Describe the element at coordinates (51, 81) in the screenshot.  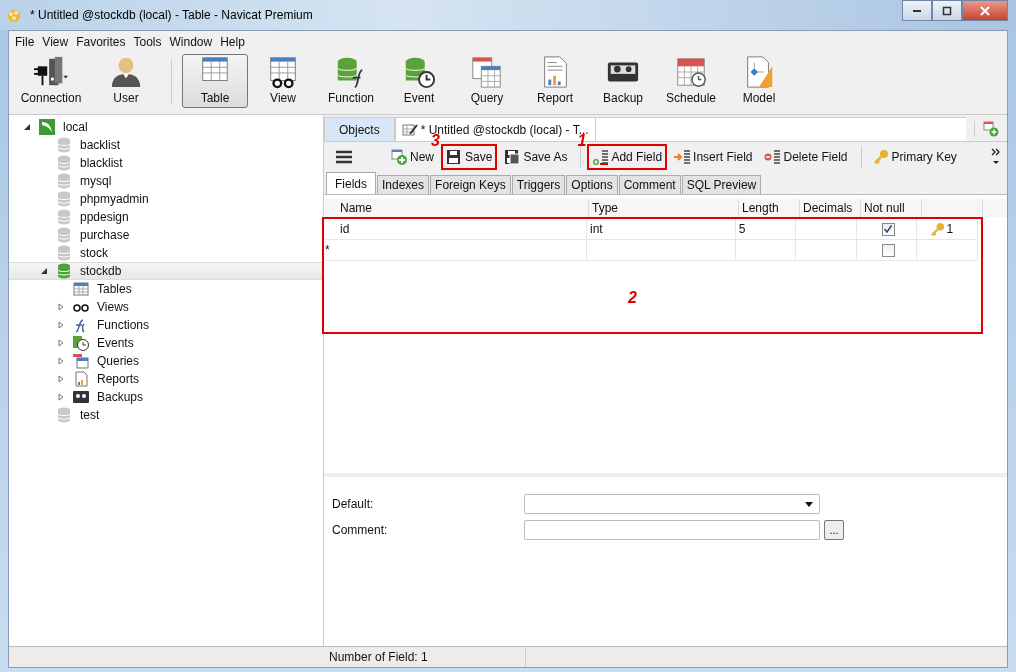
I see `toolbar-button: Connection` at that location.